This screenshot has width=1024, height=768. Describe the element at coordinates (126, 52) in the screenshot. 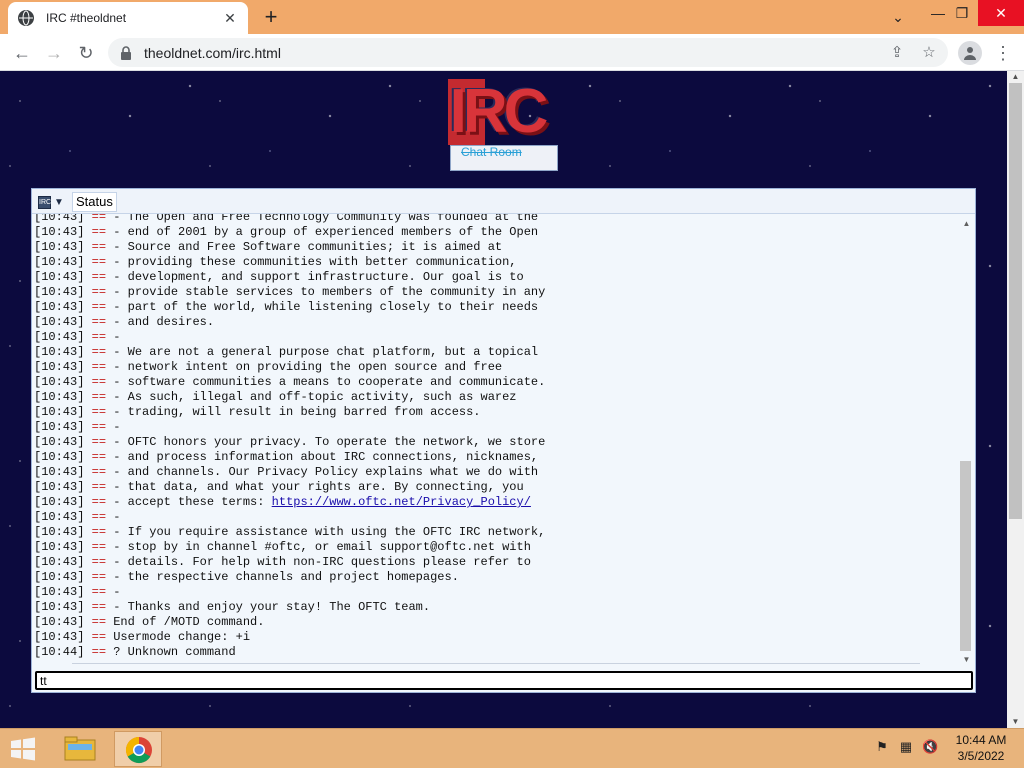

I see `lock-icon` at that location.